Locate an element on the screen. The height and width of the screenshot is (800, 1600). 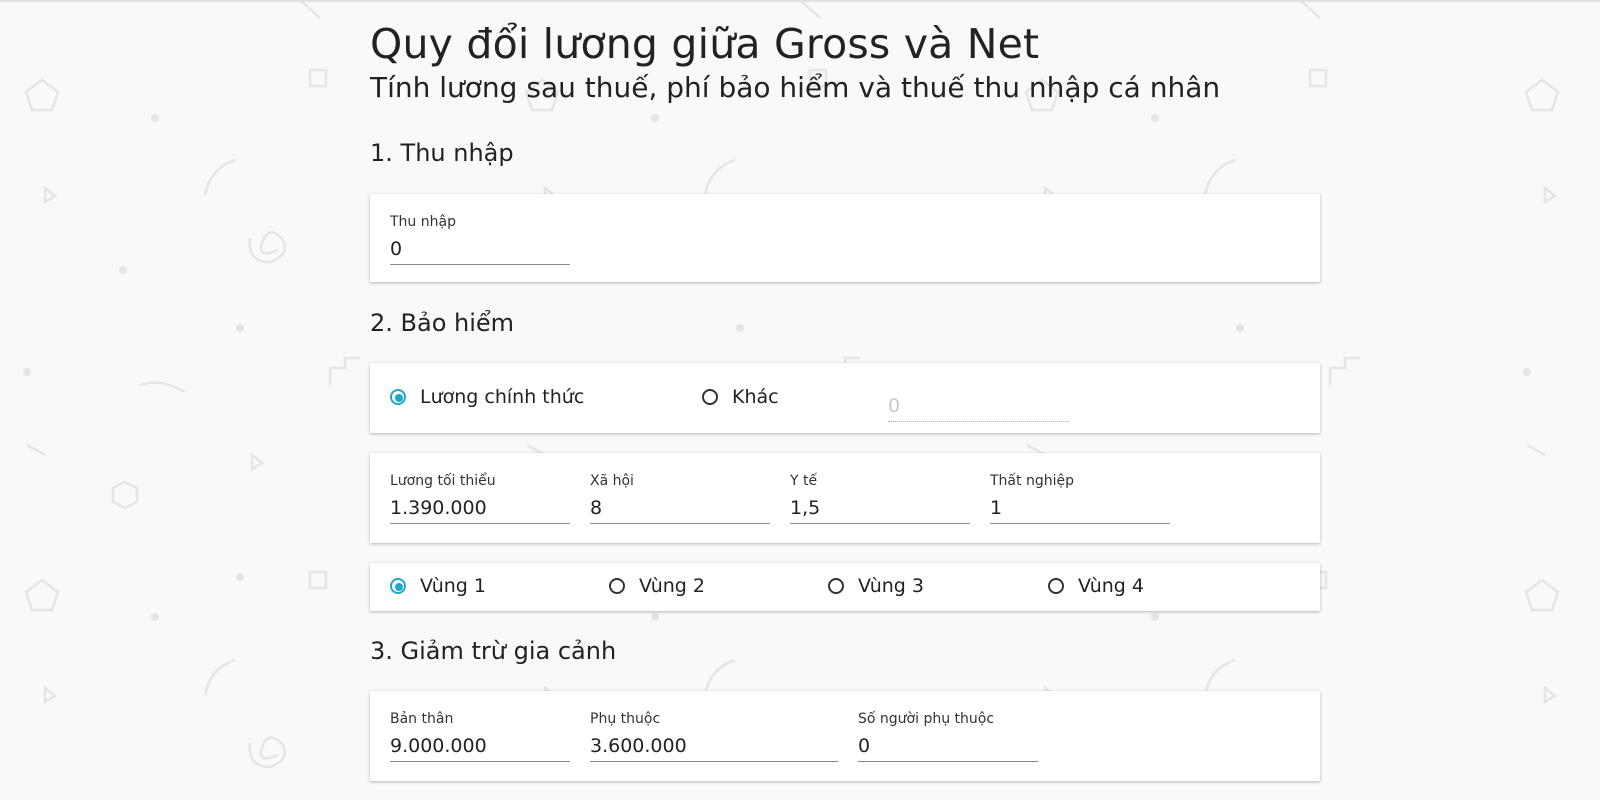
radio-region-4: Vùng 4 is located at coordinates (1096, 586).